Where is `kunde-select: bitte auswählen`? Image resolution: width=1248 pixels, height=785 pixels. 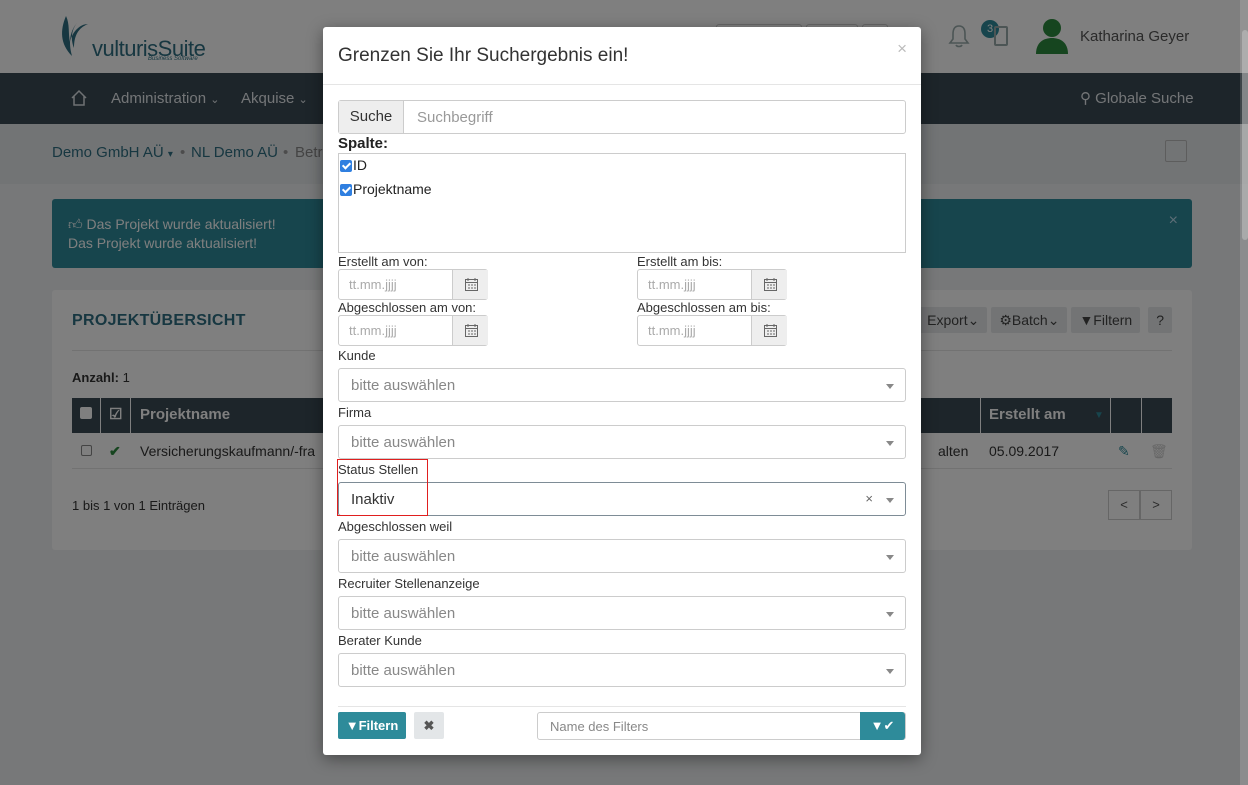 kunde-select: bitte auswählen is located at coordinates (622, 385).